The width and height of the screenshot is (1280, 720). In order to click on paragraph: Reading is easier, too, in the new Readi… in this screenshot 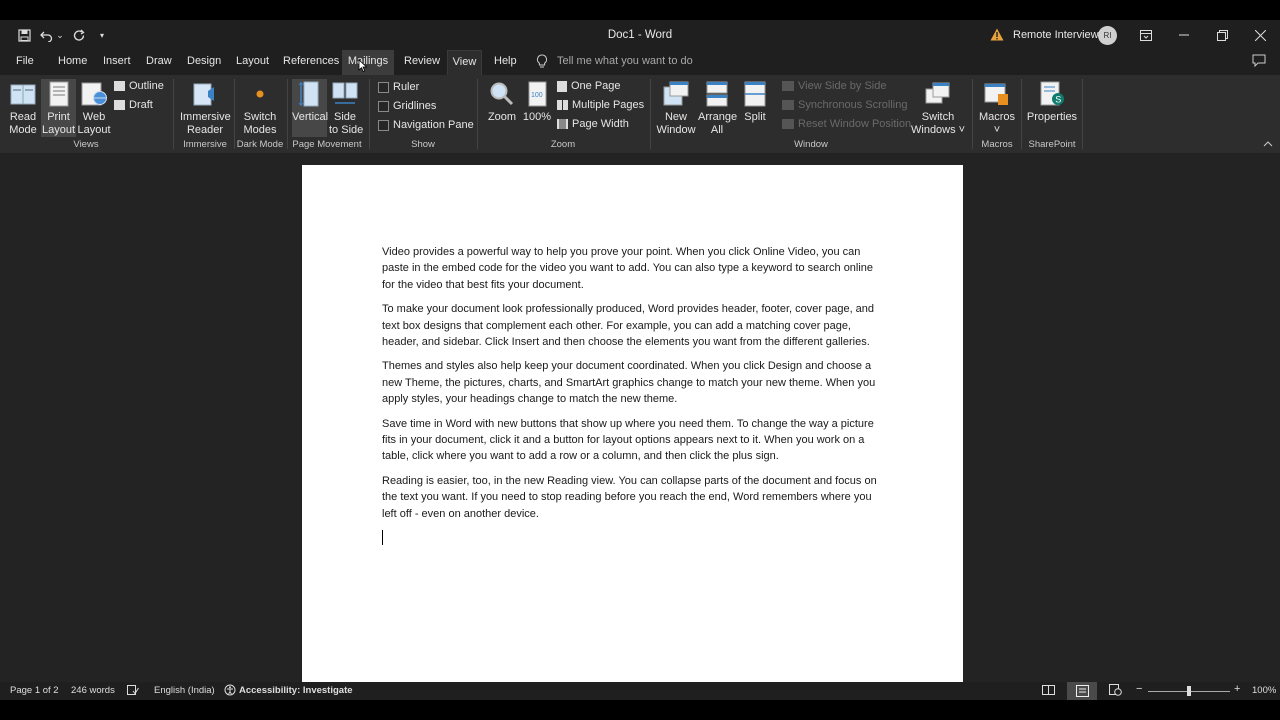, I will do `click(634, 497)`.